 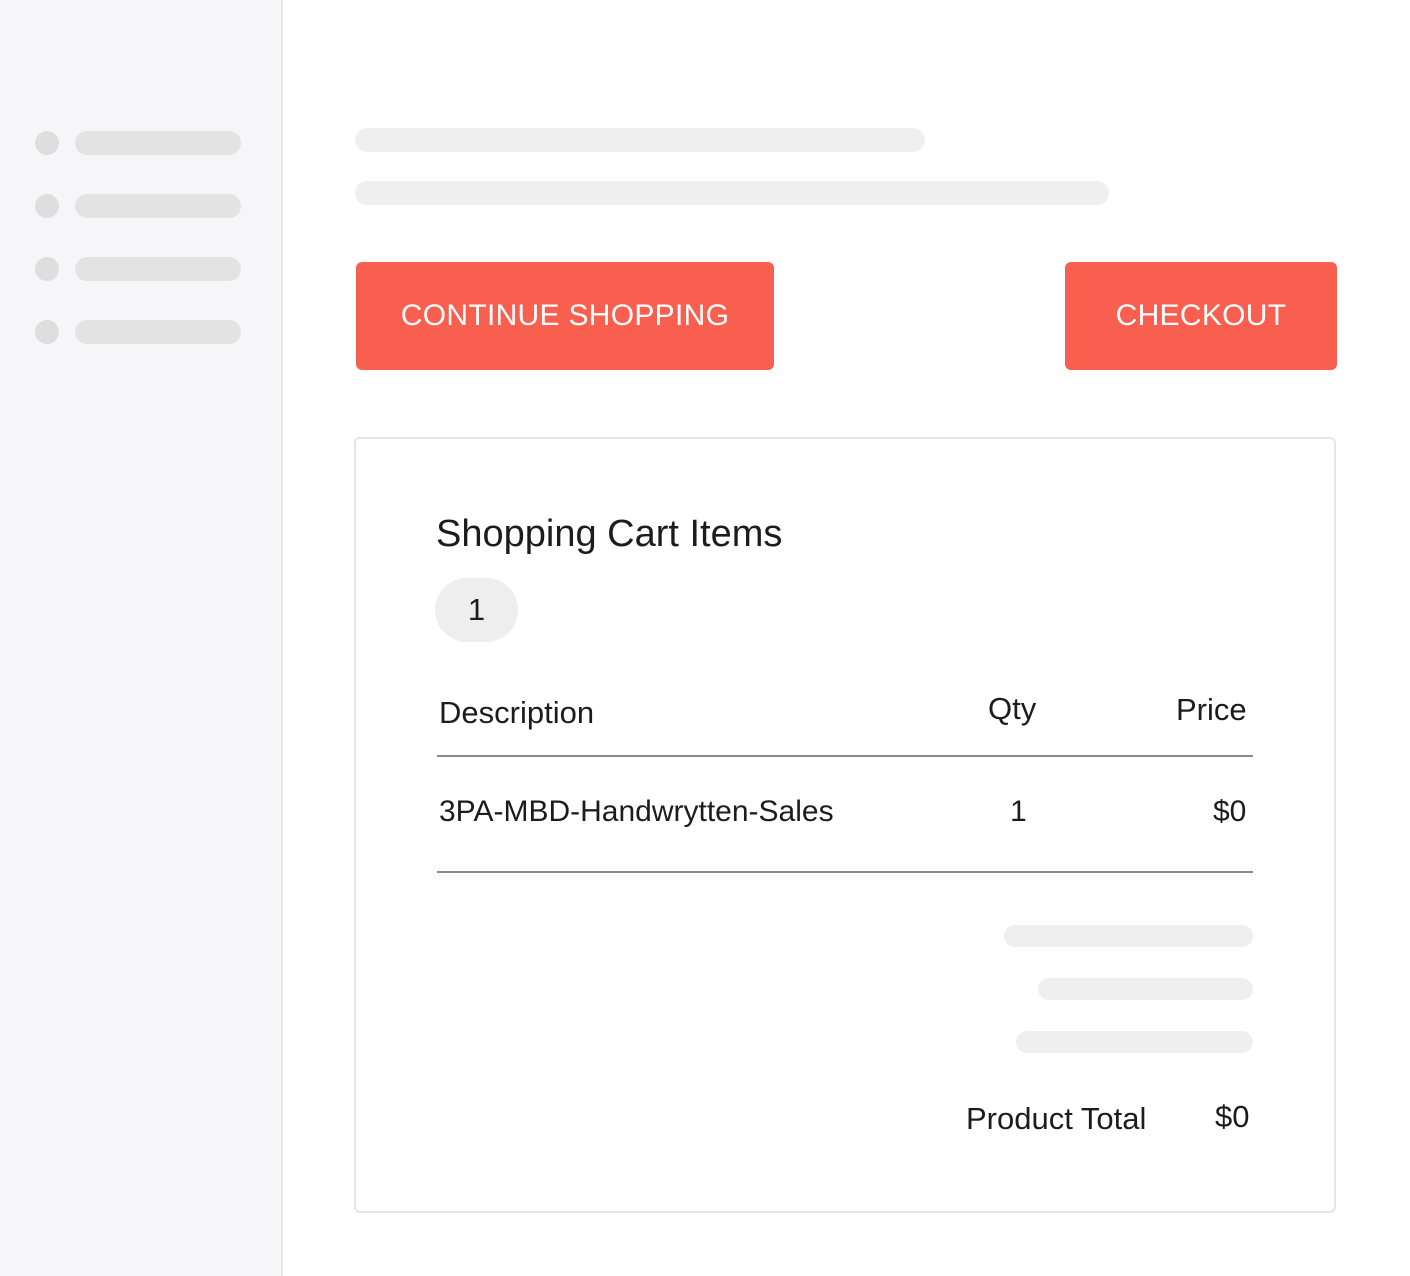 I want to click on table-row-divider, so click(x=845, y=872).